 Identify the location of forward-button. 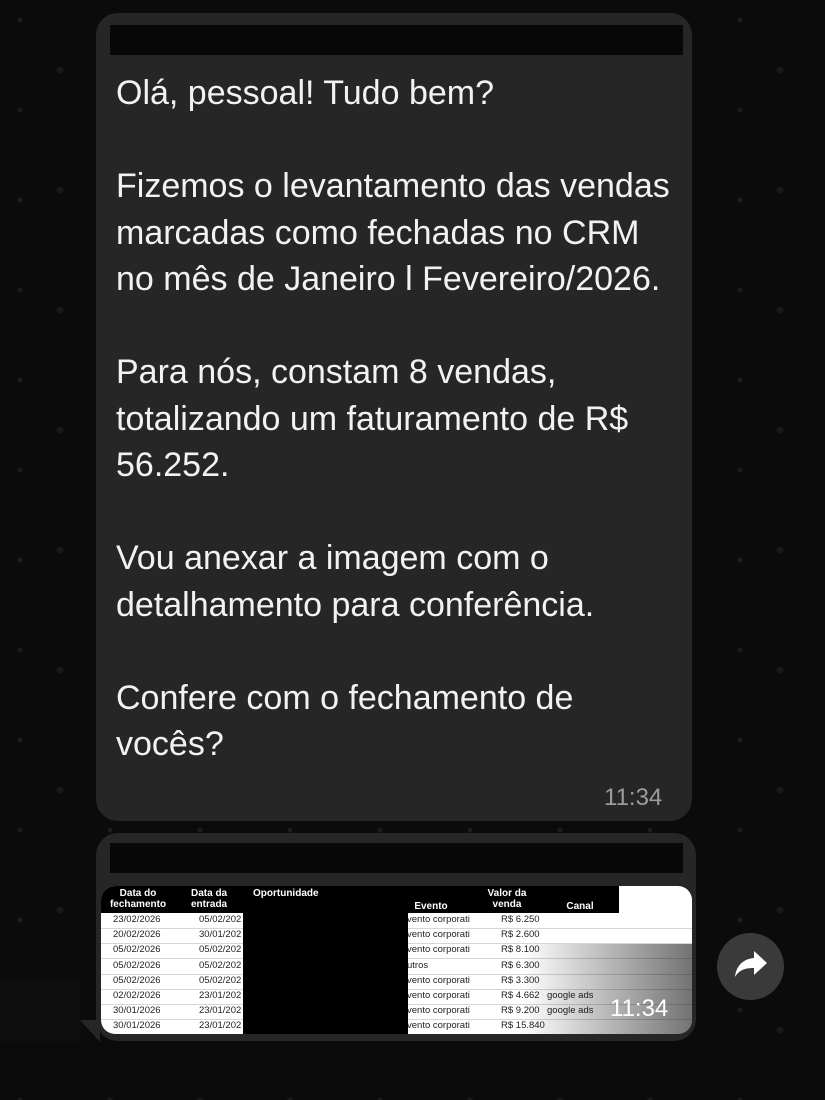
(750, 966).